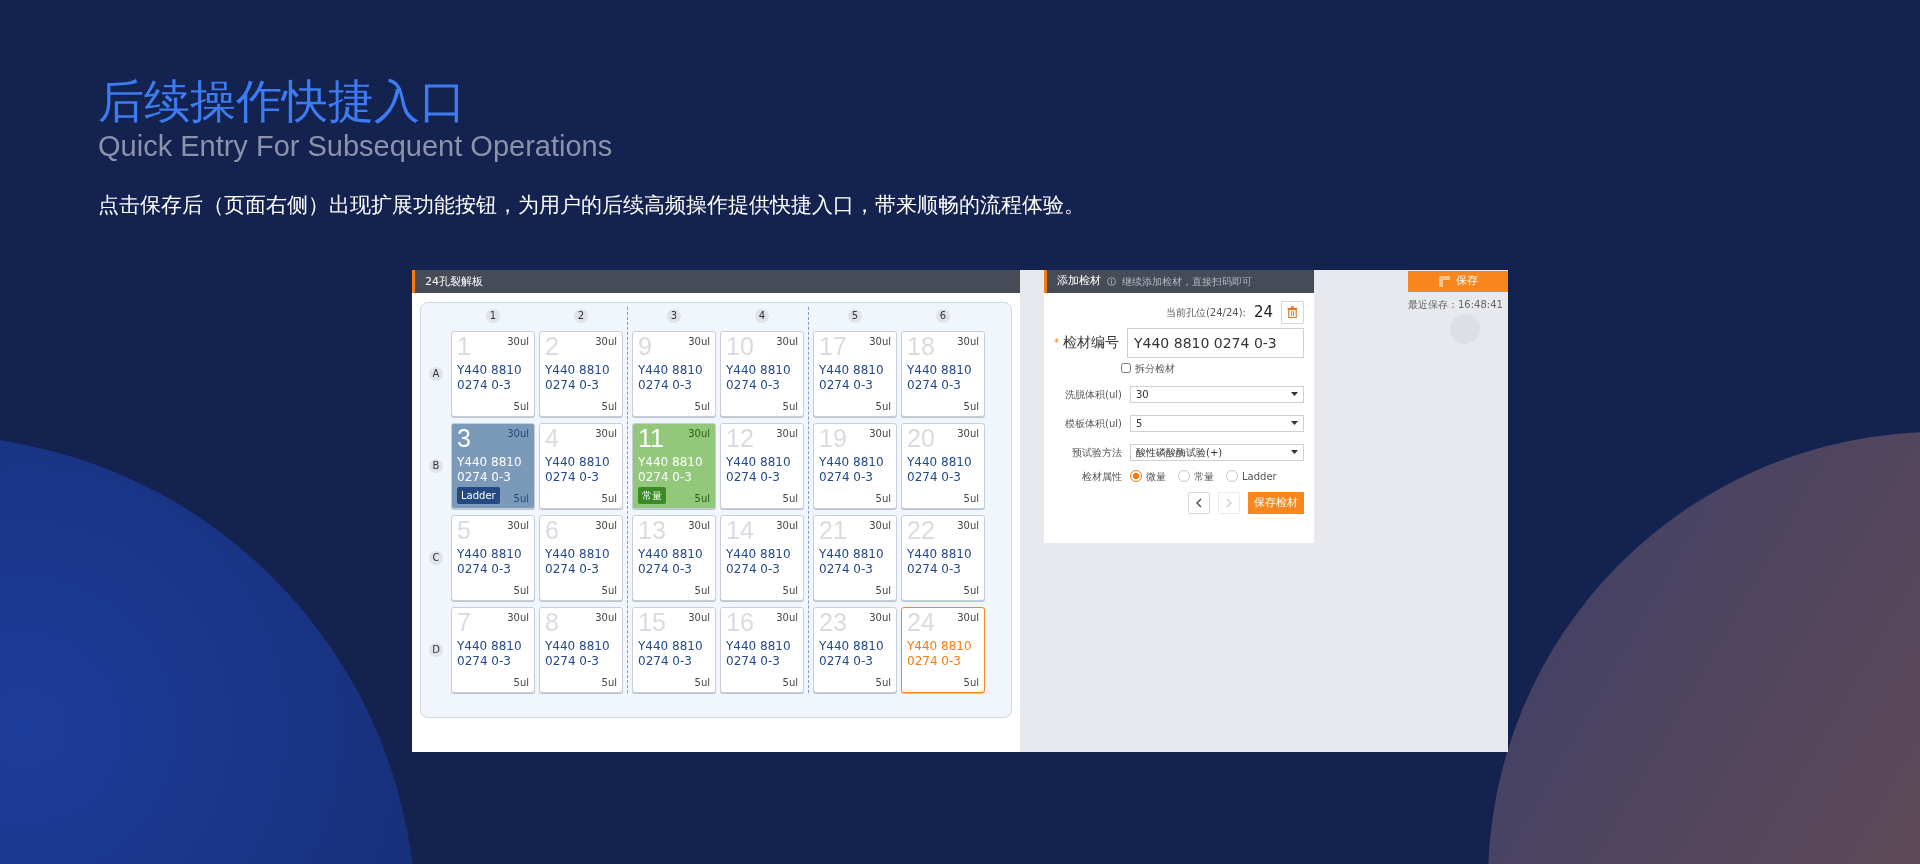 This screenshot has height=864, width=1920. Describe the element at coordinates (356, 146) in the screenshot. I see `slide-subtitle: Quick Entry For Subsequent Operations` at that location.